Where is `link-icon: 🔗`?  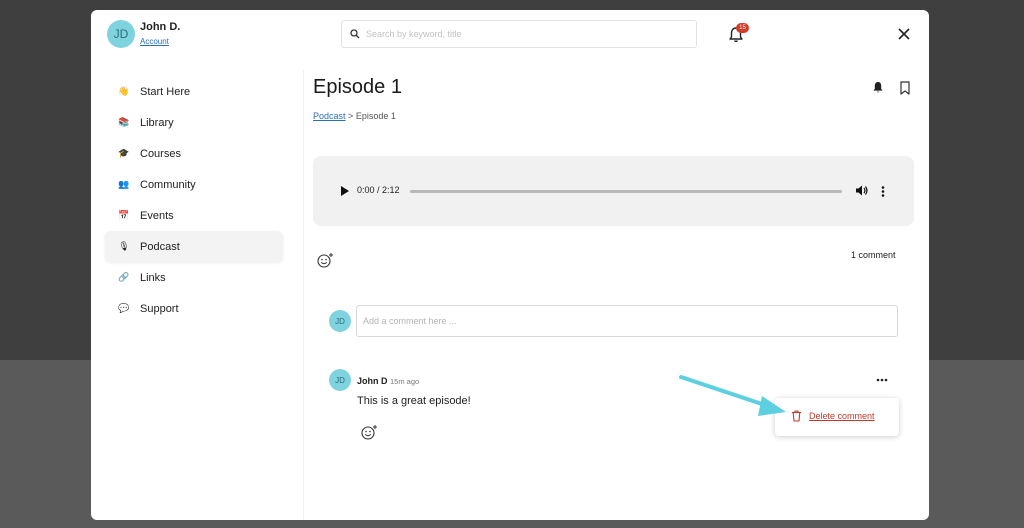 link-icon: 🔗 is located at coordinates (124, 277).